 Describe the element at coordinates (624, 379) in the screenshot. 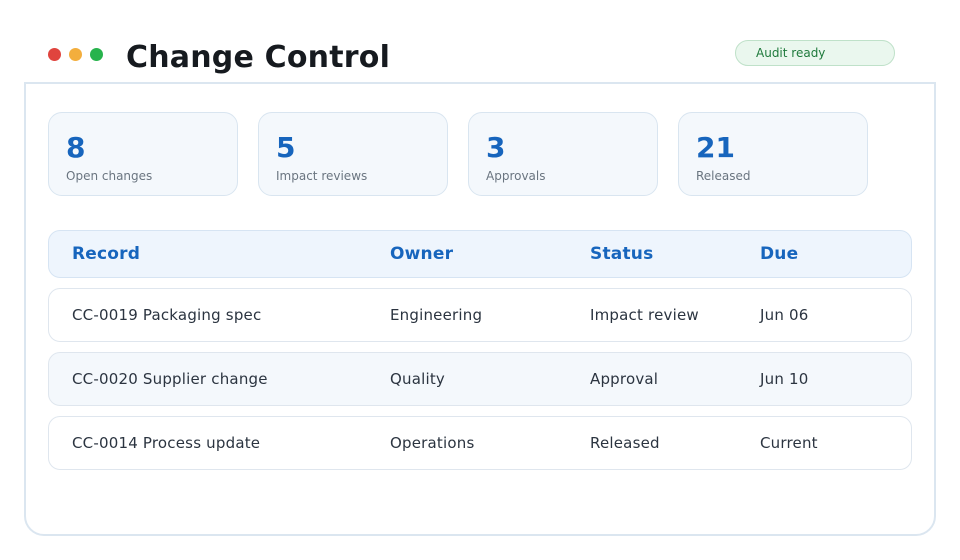

I see `status-cell: Approval` at that location.